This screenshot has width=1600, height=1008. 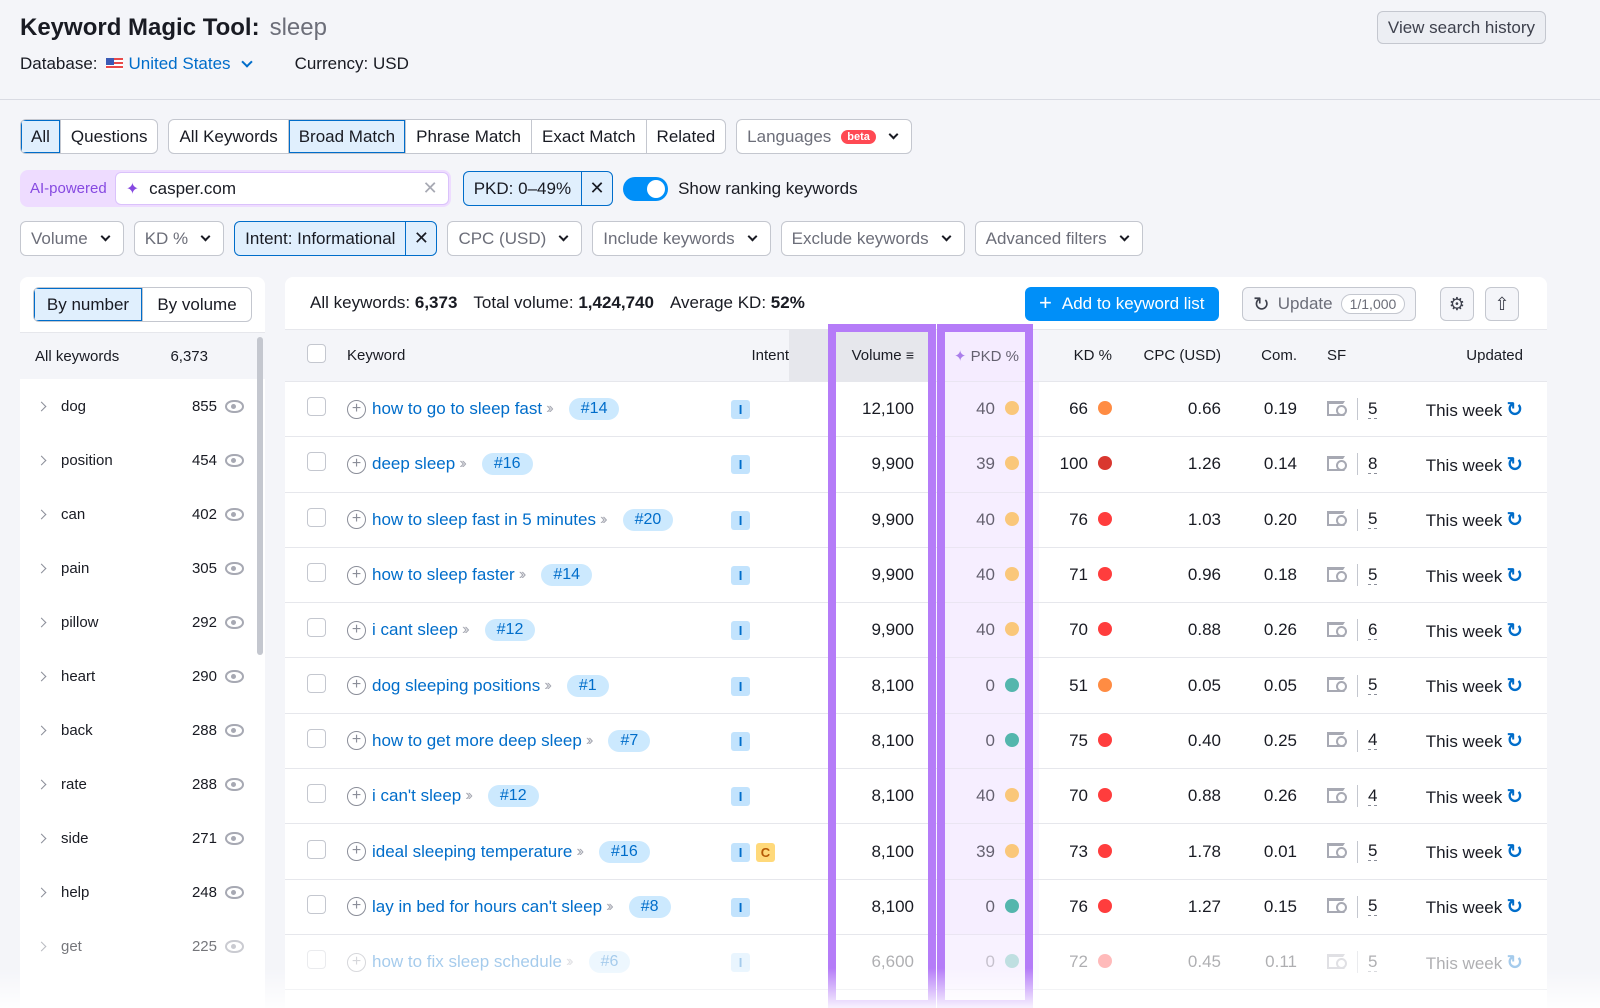 I want to click on domain-input-value: casper.com, so click(x=286, y=189).